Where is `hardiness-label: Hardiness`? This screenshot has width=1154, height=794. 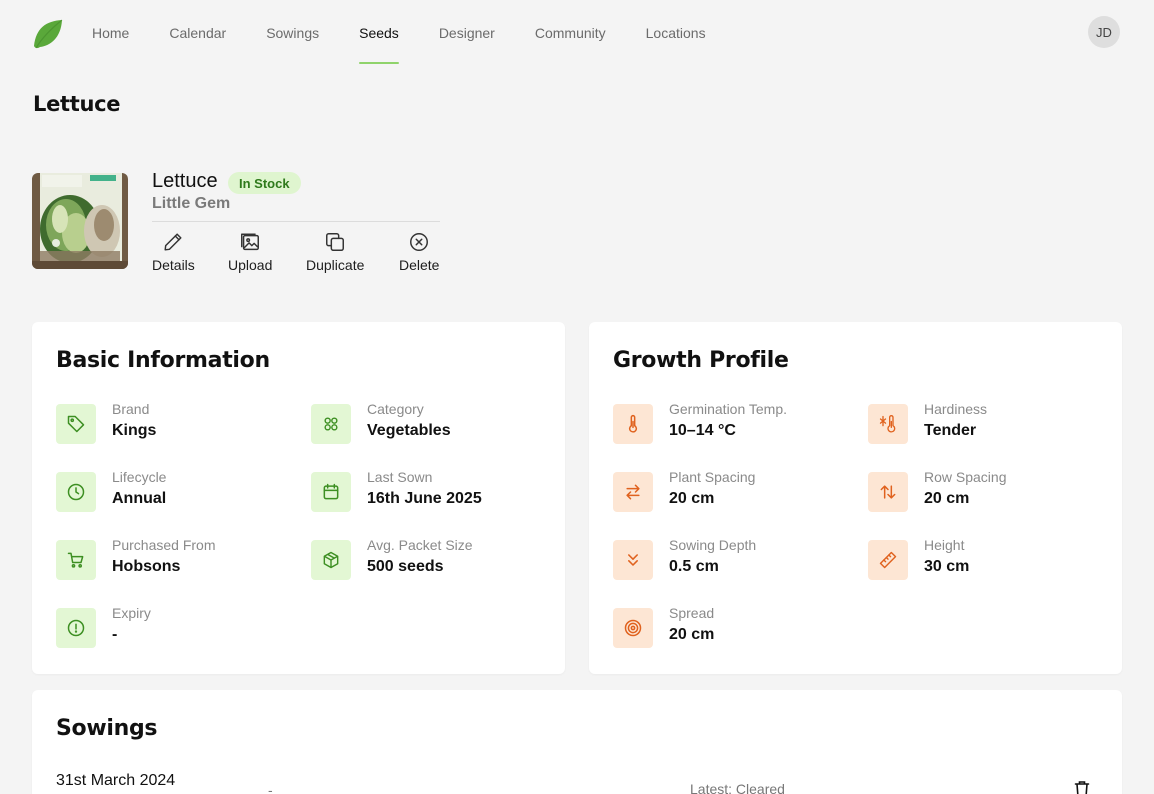
hardiness-label: Hardiness is located at coordinates (956, 409).